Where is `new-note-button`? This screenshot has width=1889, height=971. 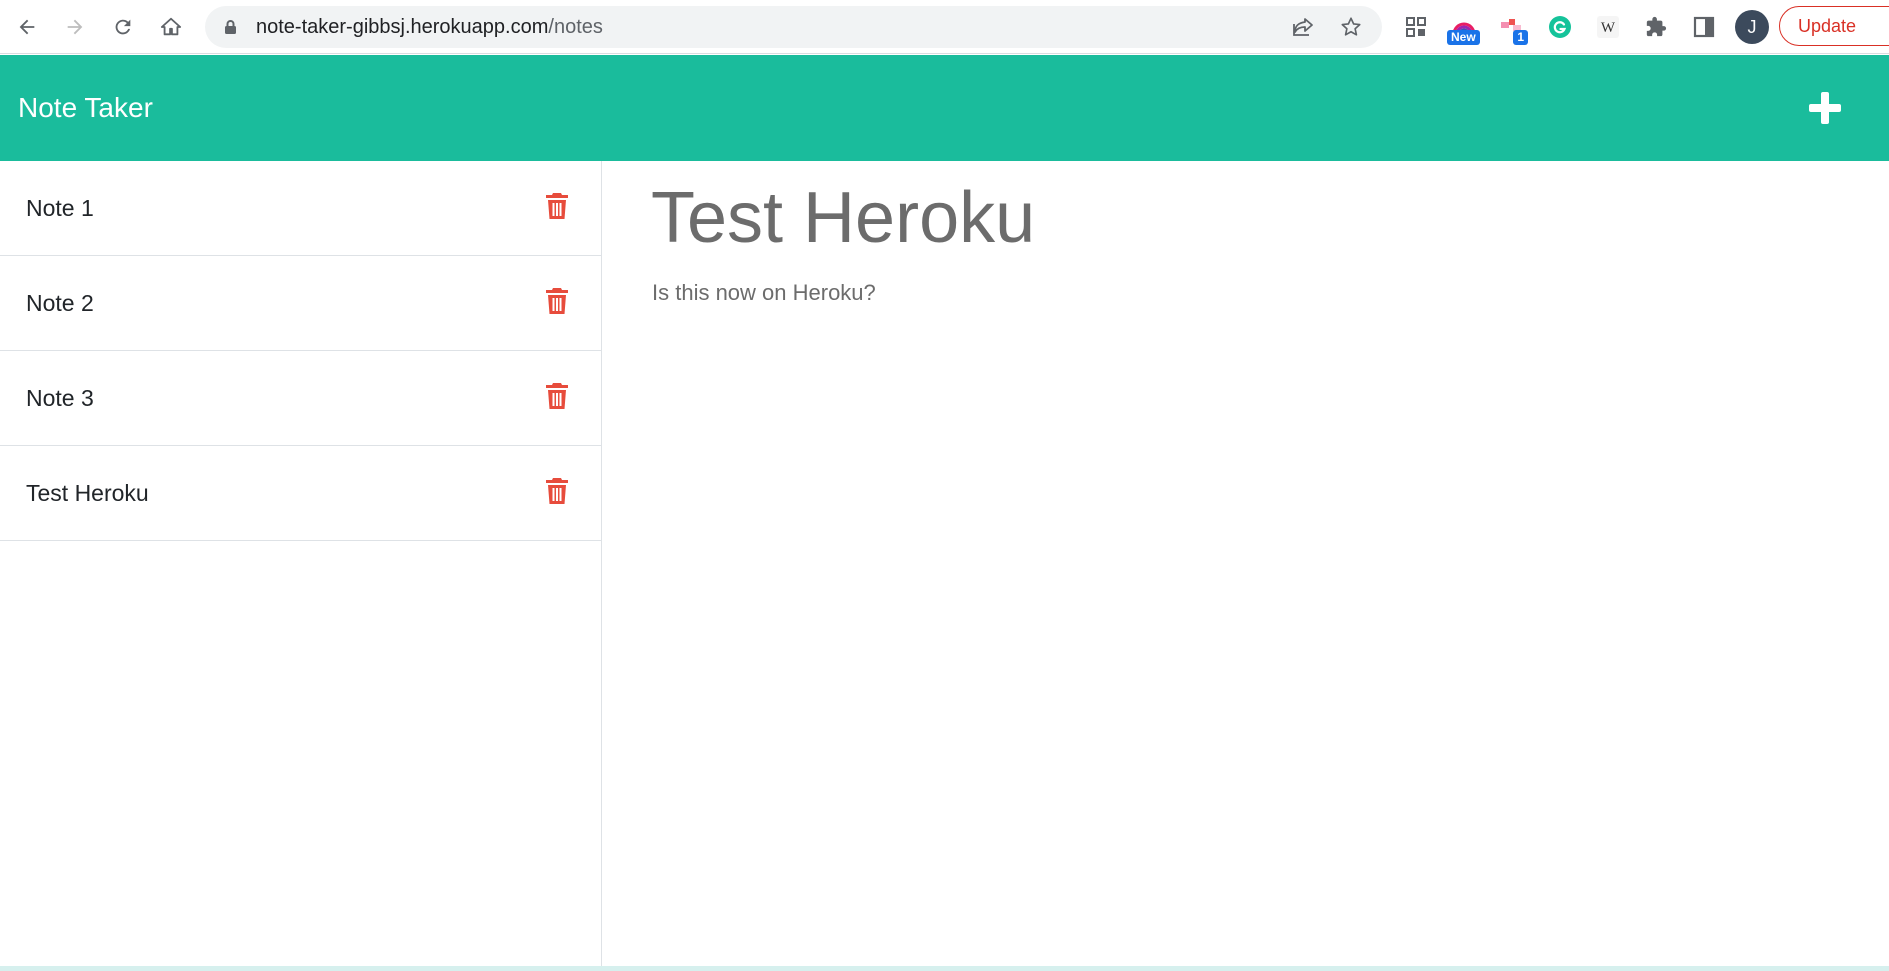
new-note-button is located at coordinates (1825, 108).